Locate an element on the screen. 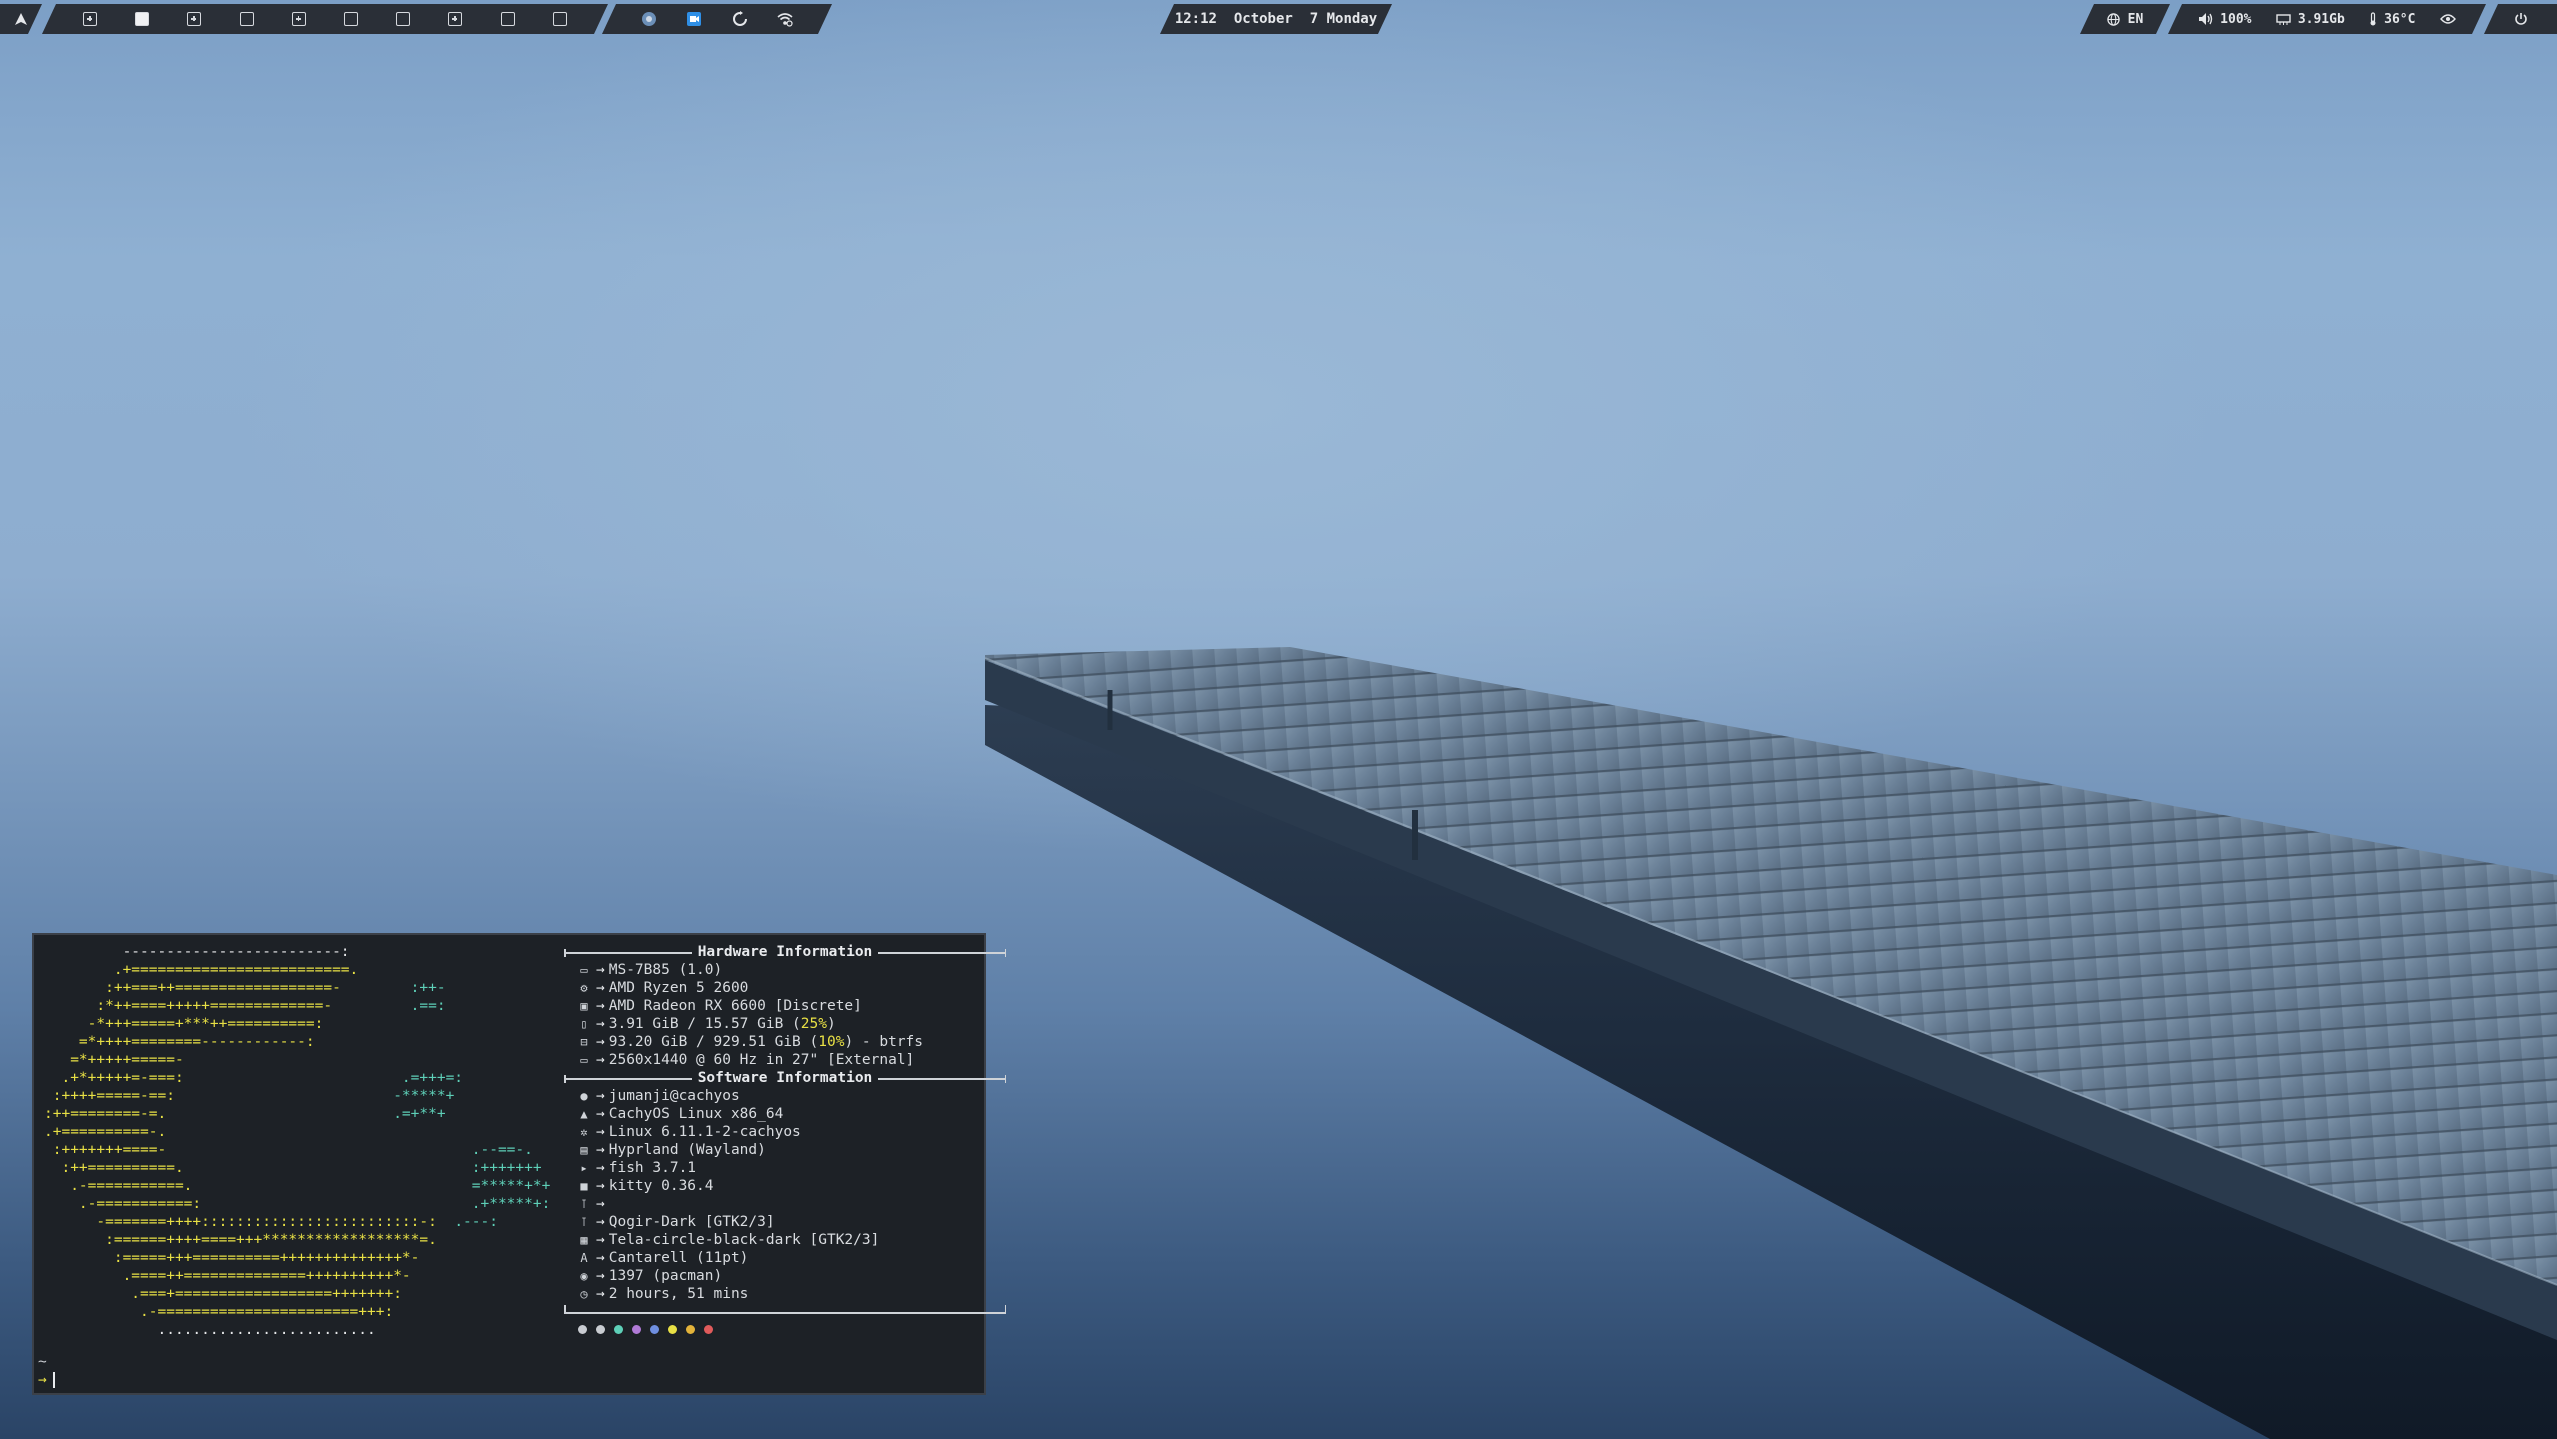 This screenshot has width=2557, height=1439. memory-value: 3.91Gb is located at coordinates (2321, 19).